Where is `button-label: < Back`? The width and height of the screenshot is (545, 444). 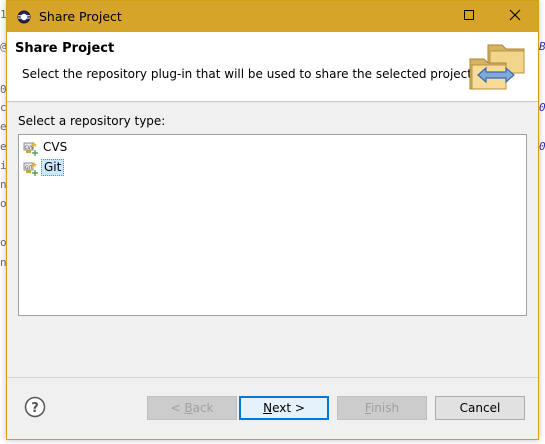 button-label: < Back is located at coordinates (192, 408).